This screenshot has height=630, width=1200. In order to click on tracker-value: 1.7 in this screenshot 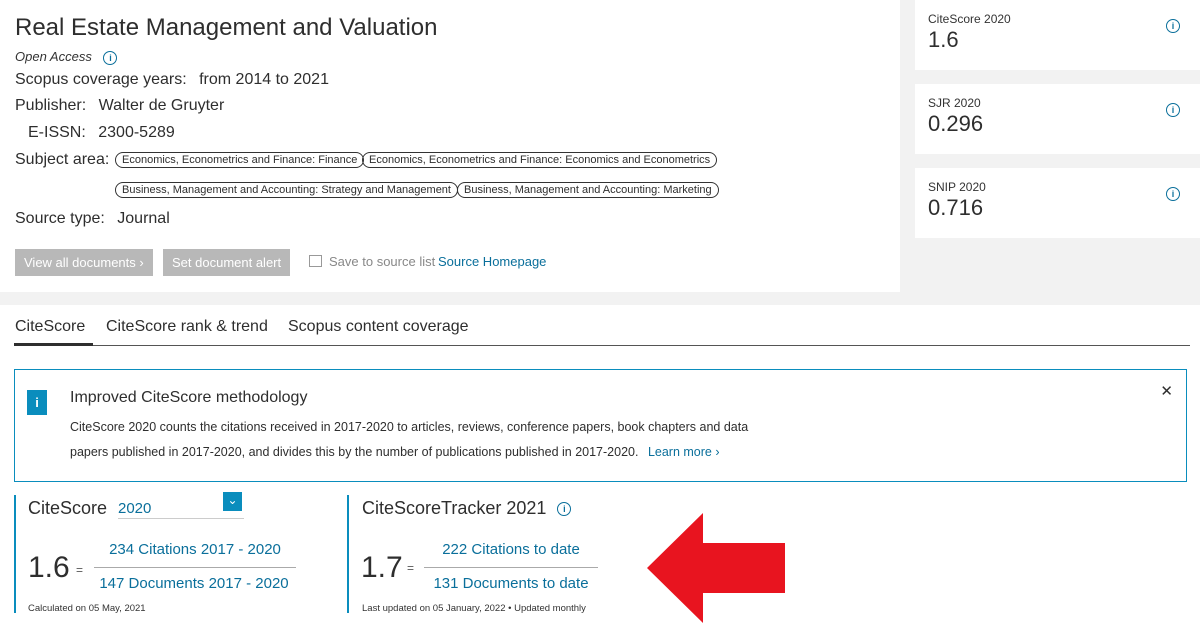, I will do `click(382, 567)`.